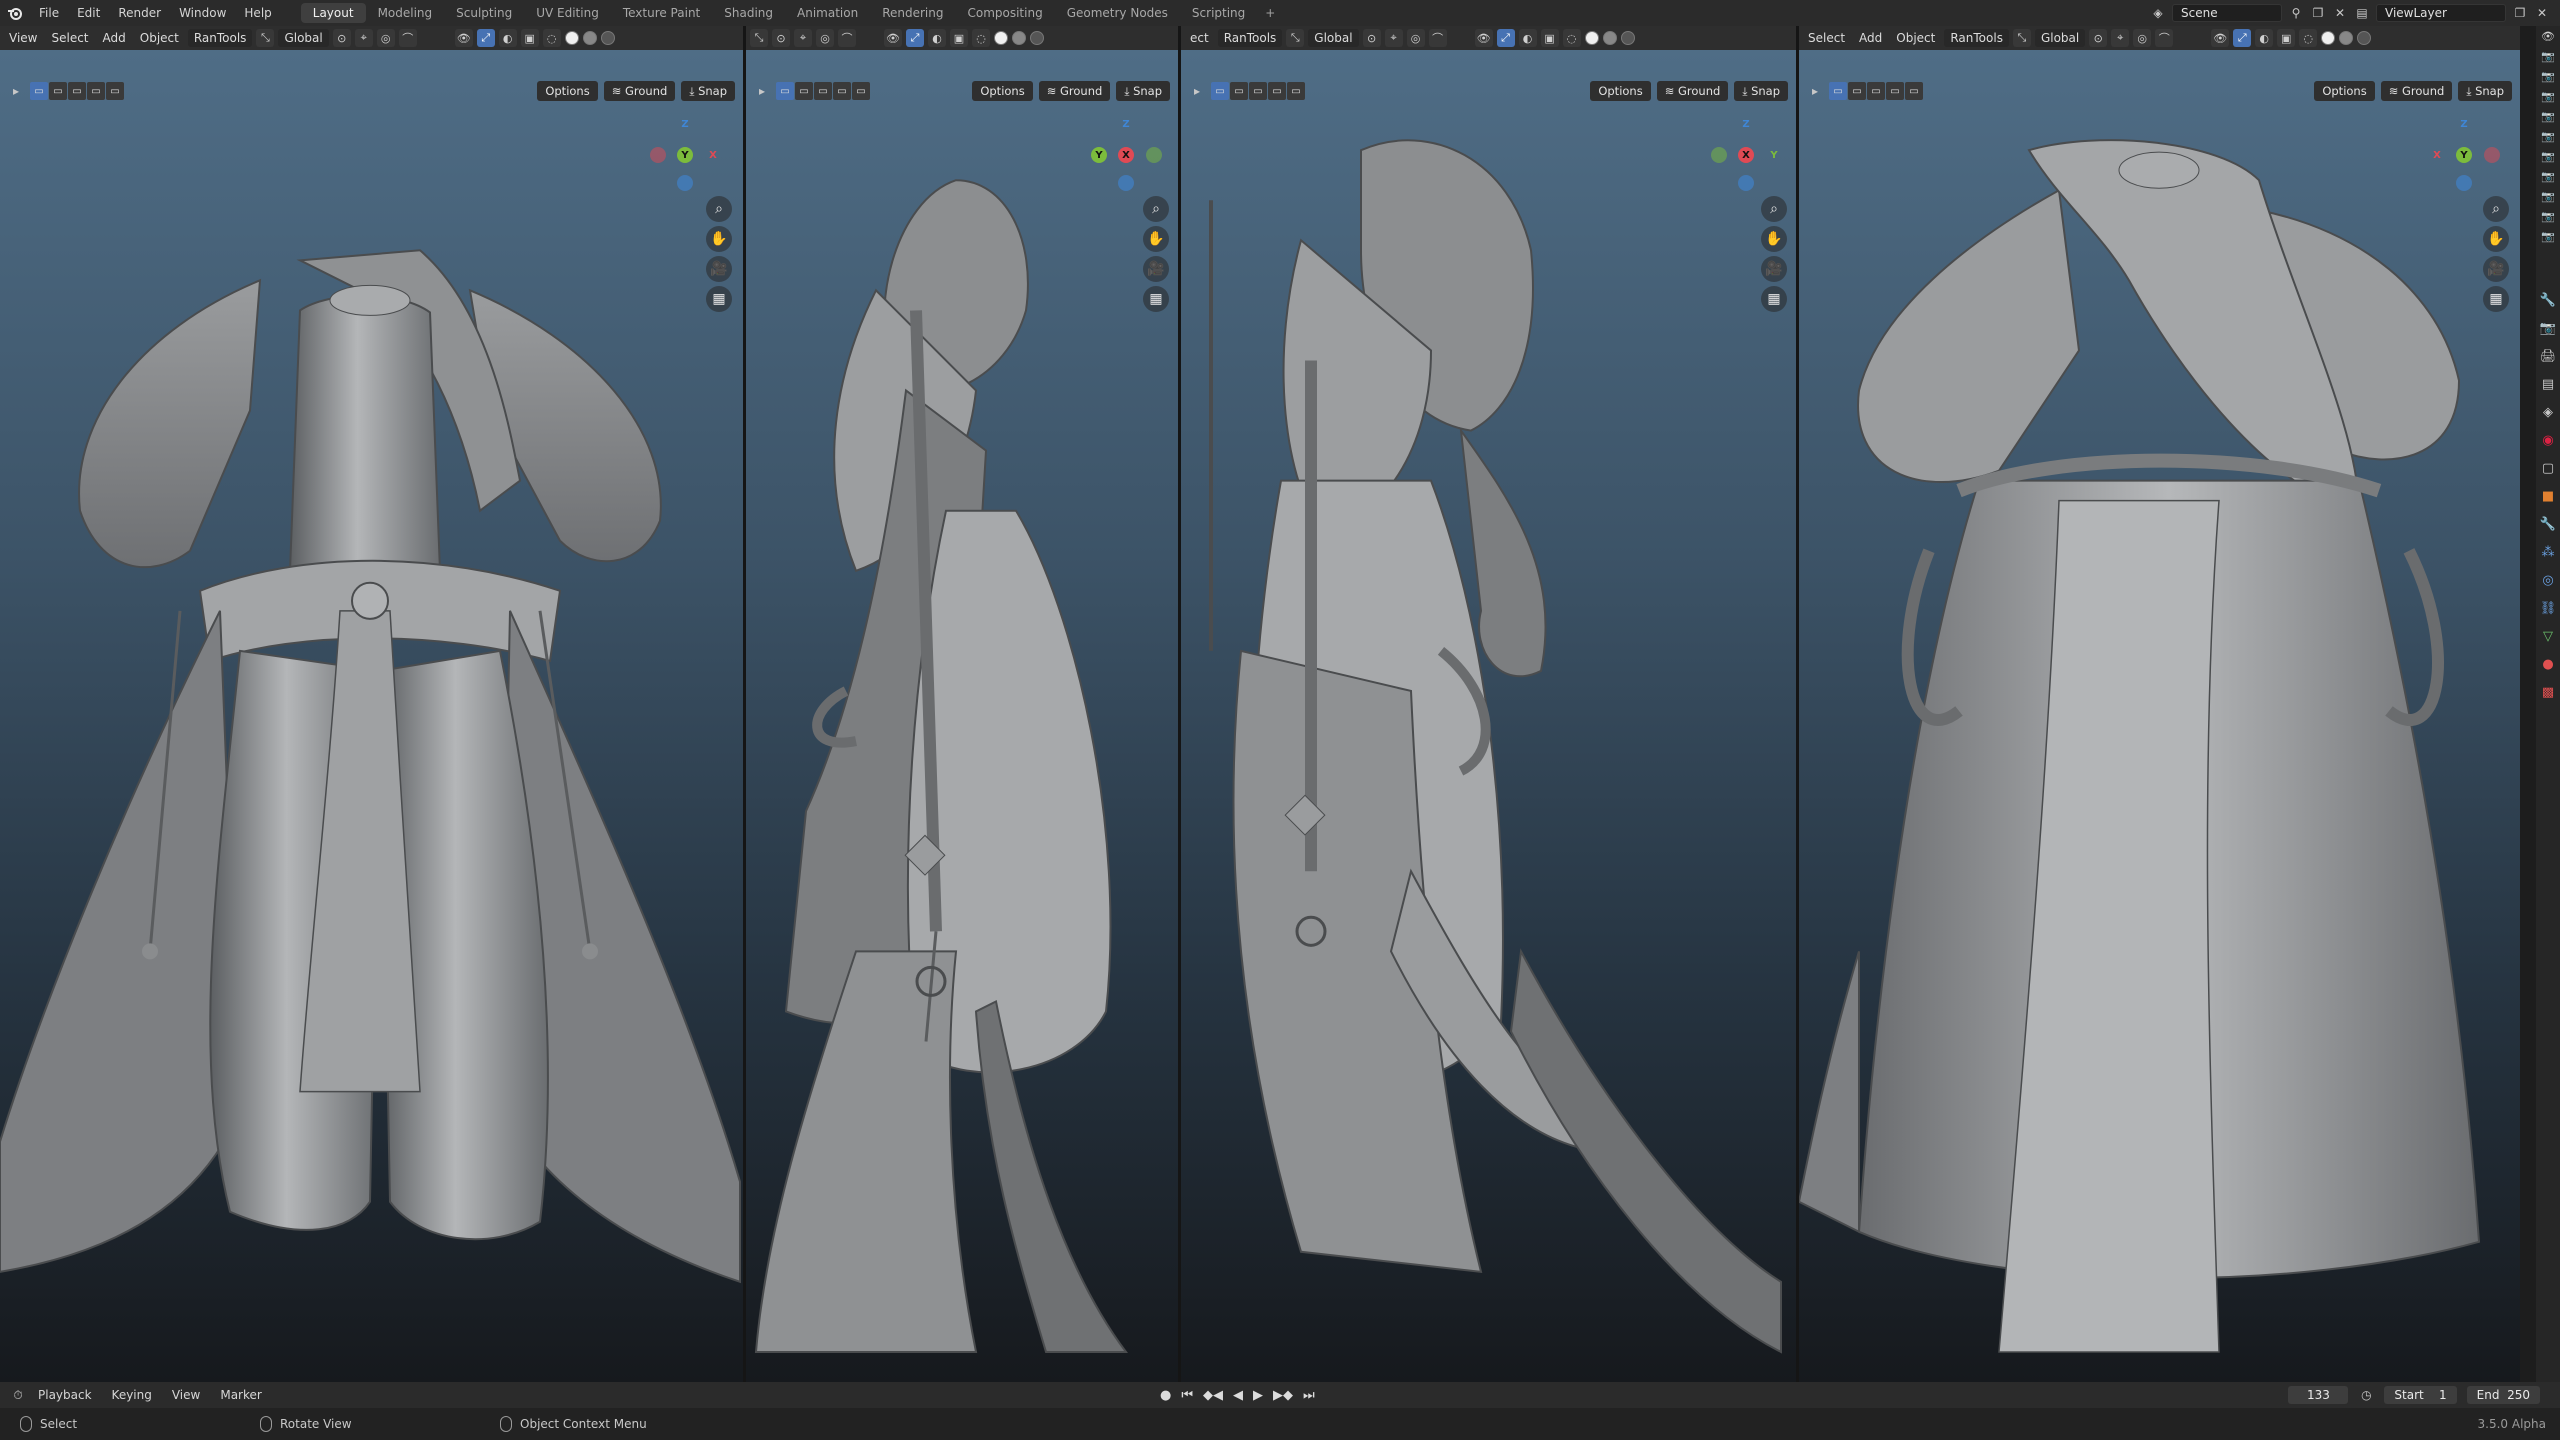 This screenshot has width=2560, height=1440. Describe the element at coordinates (2548, 384) in the screenshot. I see `view-layer-tab-icon: ▤` at that location.